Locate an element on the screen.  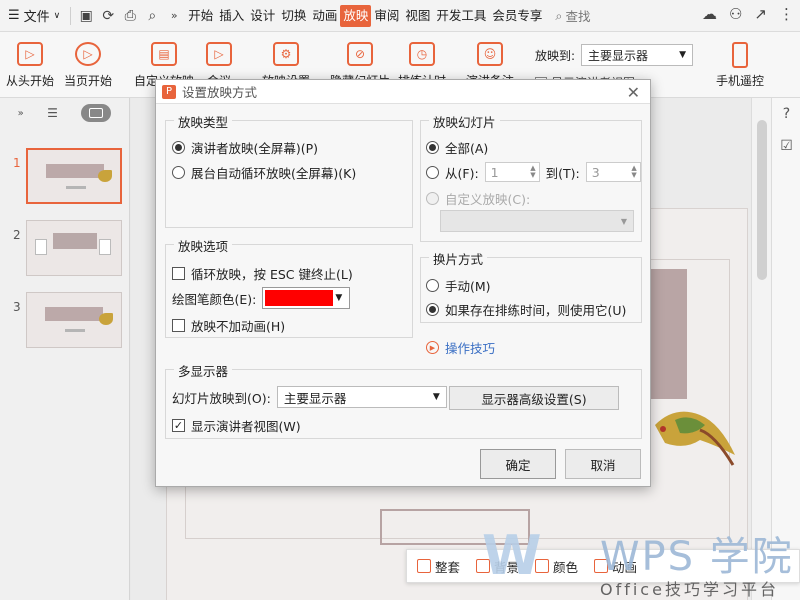
print-icon: ⎙ is located at coordinates (130, 16).